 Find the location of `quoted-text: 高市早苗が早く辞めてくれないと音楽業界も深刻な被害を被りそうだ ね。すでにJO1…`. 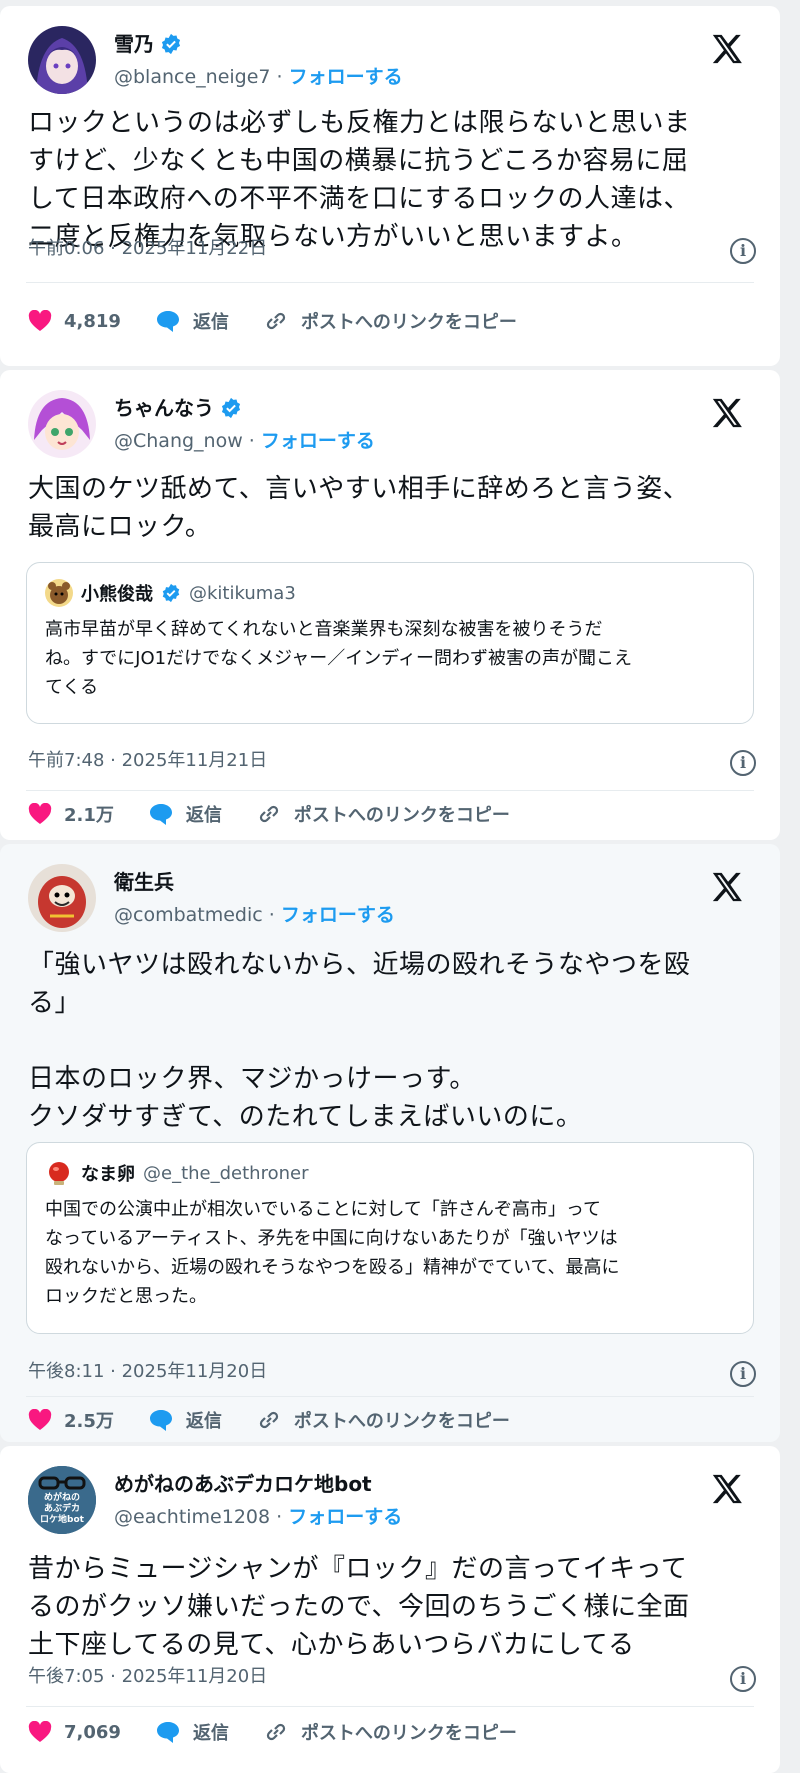

quoted-text: 高市早苗が早く辞めてくれないと音楽業界も深刻な被害を被りそうだ ね。すでにJO1… is located at coordinates (338, 658).